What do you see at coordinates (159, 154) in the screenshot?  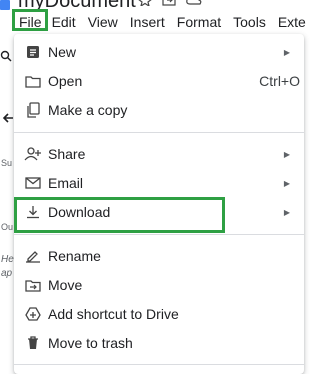 I see `menu-item-share: Share ▶` at bounding box center [159, 154].